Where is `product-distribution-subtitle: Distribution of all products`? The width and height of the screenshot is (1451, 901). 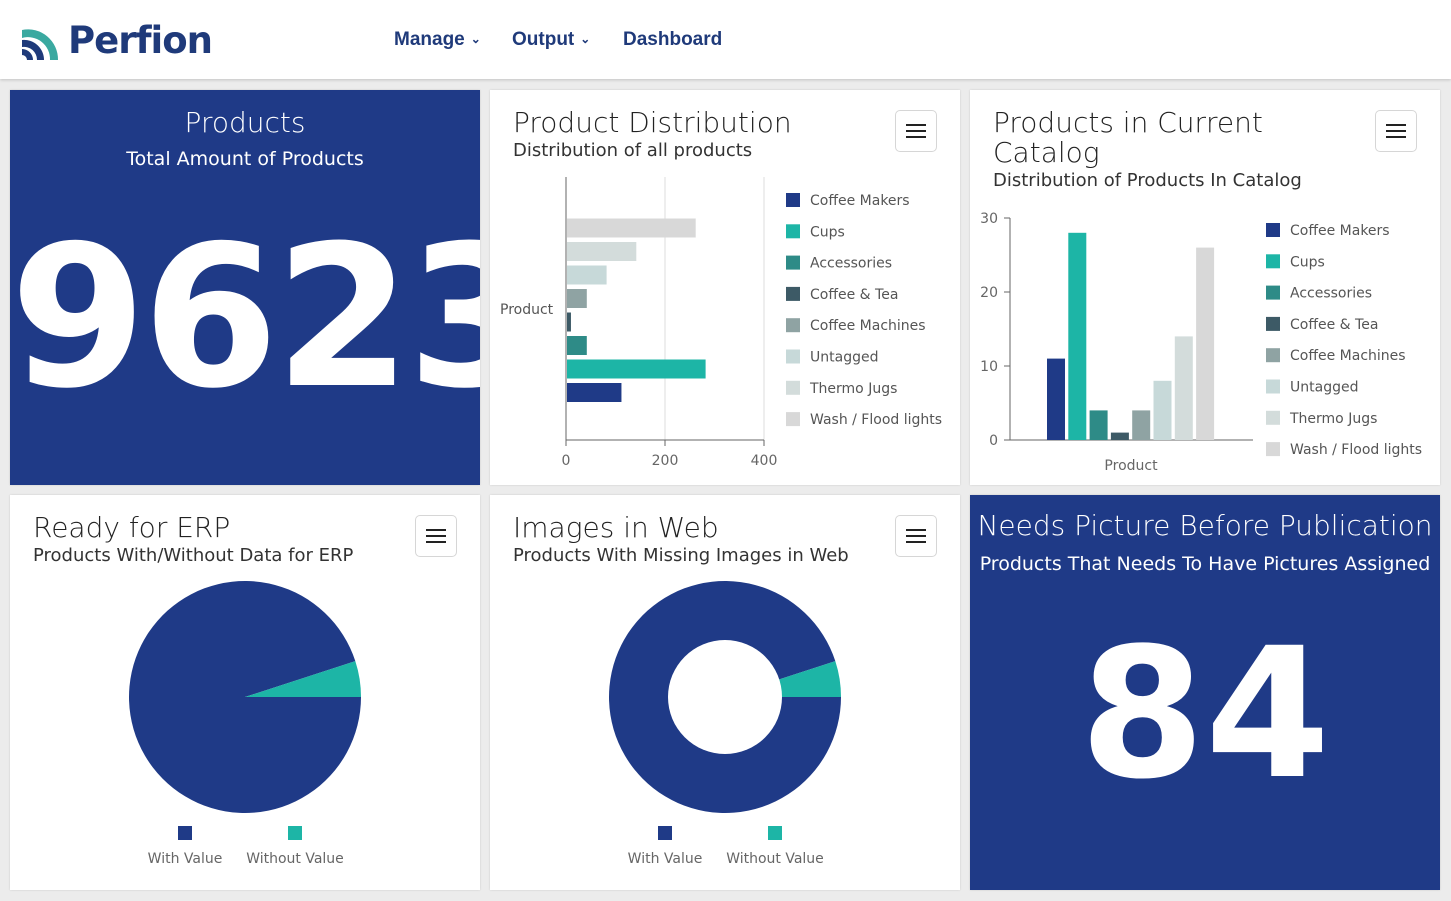
product-distribution-subtitle: Distribution of all products is located at coordinates (633, 150).